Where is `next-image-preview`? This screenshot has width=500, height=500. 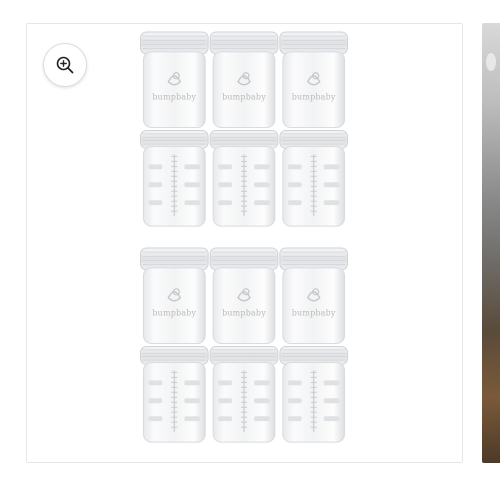
next-image-preview is located at coordinates (491, 243).